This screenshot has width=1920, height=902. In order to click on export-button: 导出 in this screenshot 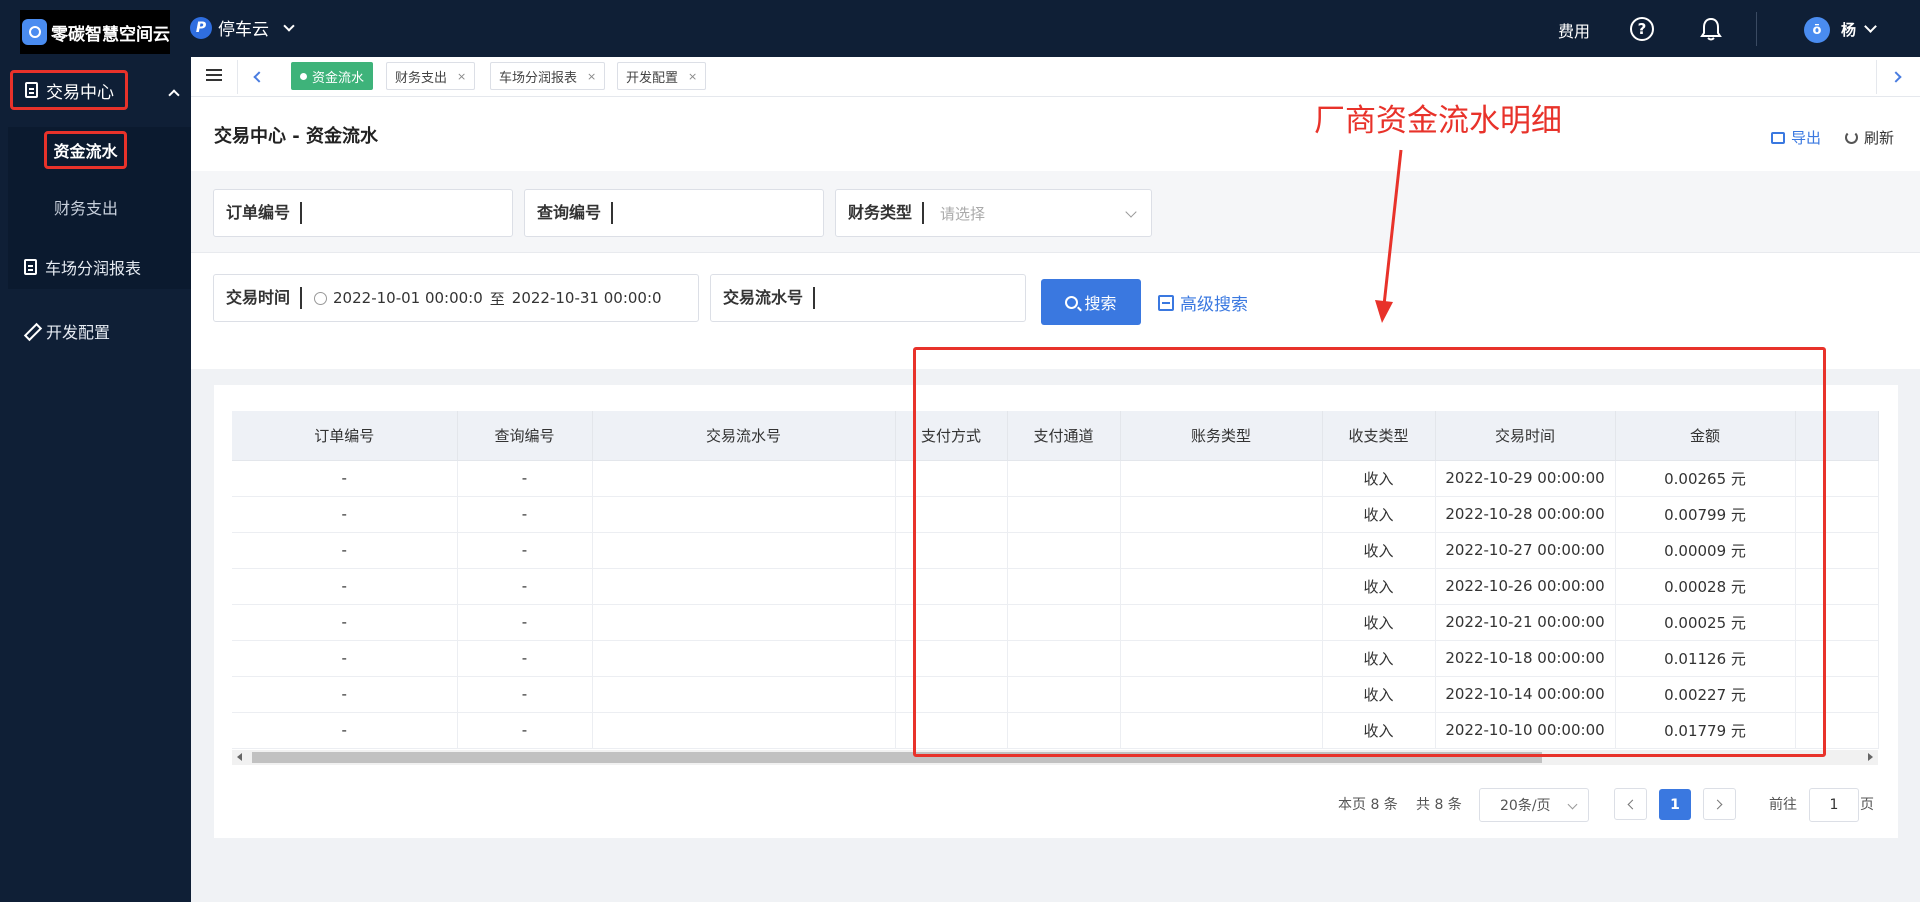, I will do `click(1796, 137)`.